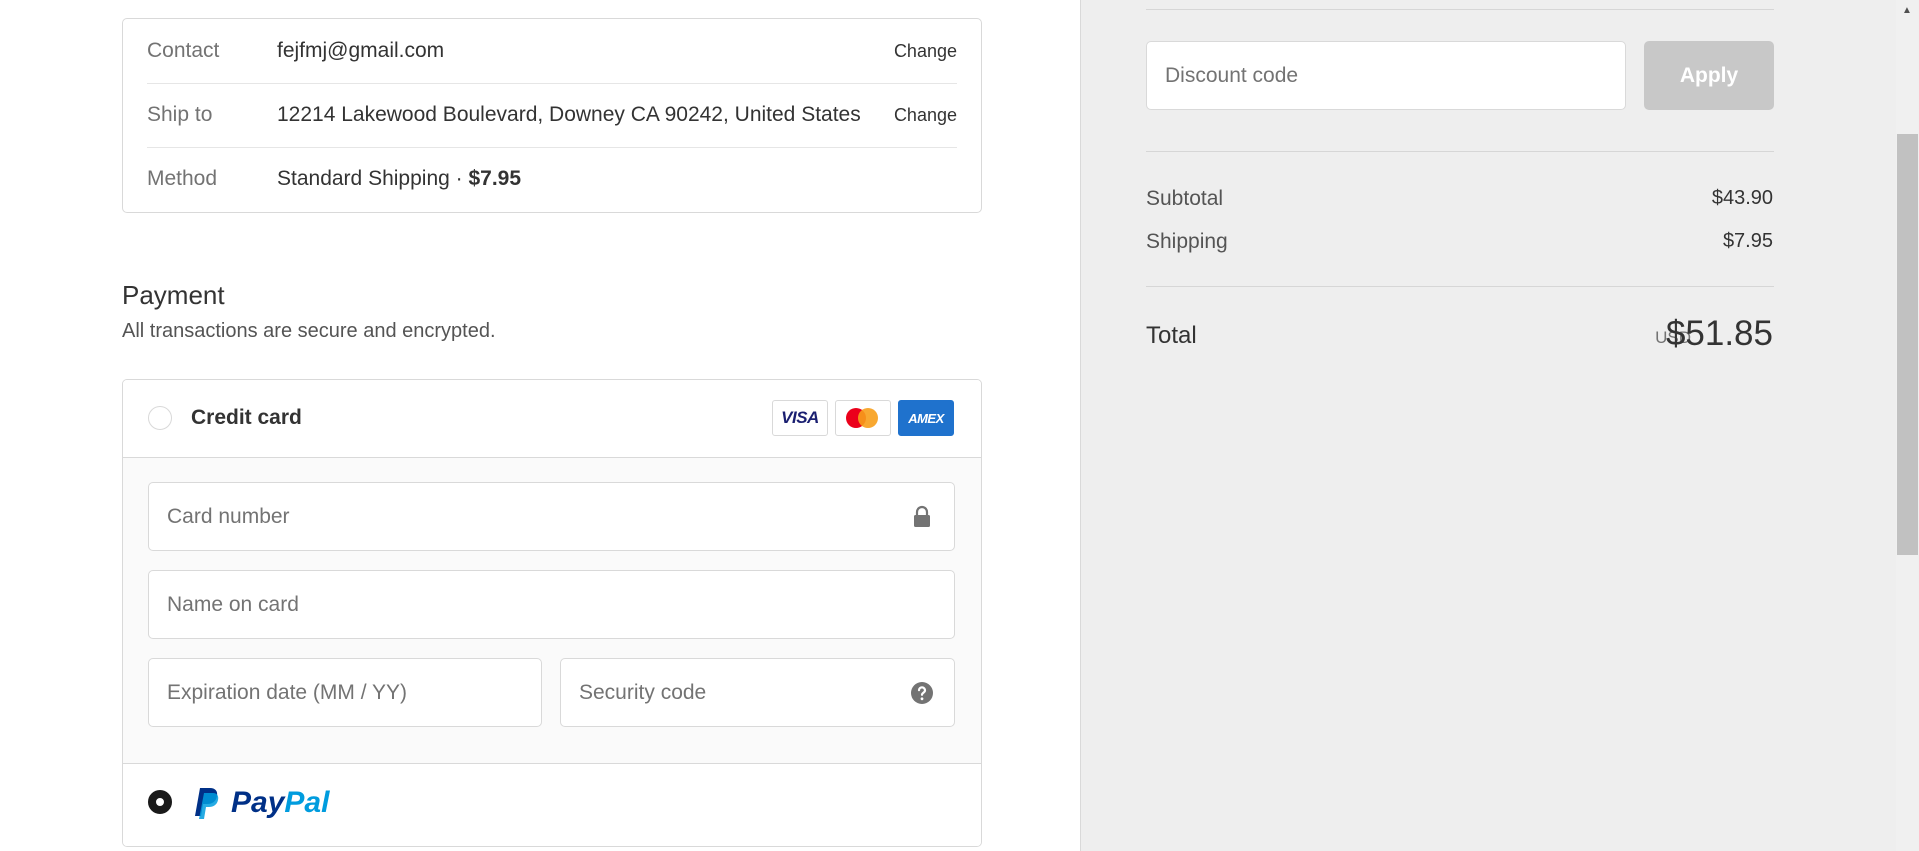 Image resolution: width=1919 pixels, height=851 pixels. What do you see at coordinates (1742, 198) in the screenshot?
I see `subtotal-value: $43.90` at bounding box center [1742, 198].